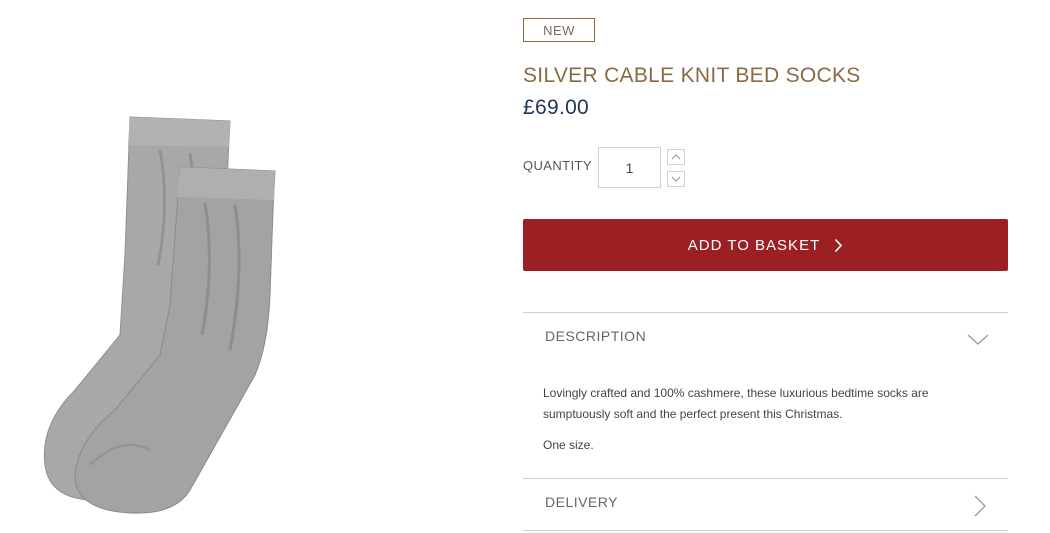  What do you see at coordinates (692, 75) in the screenshot?
I see `product-title: SILVER CABLE KNIT BED SOCKS` at bounding box center [692, 75].